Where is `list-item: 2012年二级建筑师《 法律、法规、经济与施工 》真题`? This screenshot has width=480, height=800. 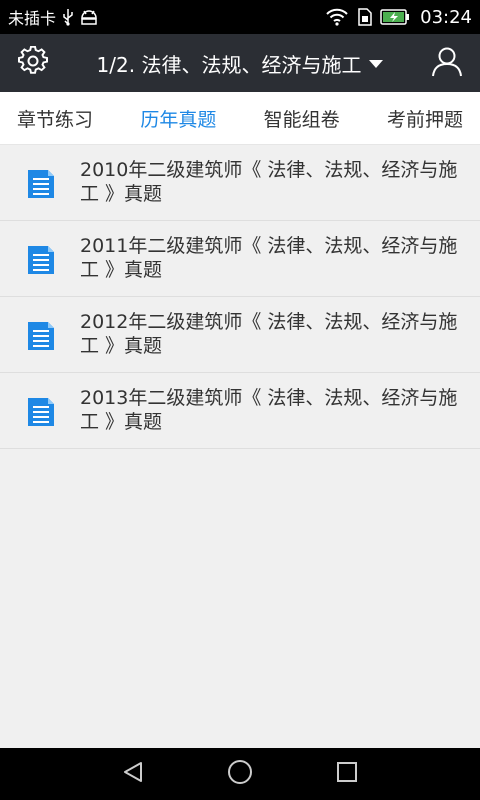
list-item: 2012年二级建筑师《 法律、法规、经济与施工 》真题 is located at coordinates (240, 335).